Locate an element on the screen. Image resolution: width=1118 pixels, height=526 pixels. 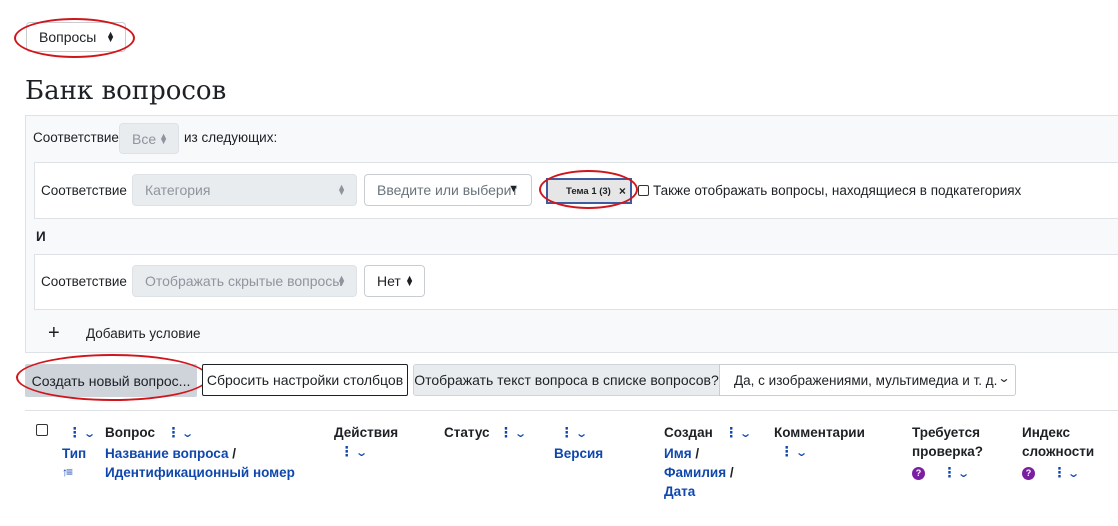
sort-ascending-icon: ↑≡ is located at coordinates (78, 472).